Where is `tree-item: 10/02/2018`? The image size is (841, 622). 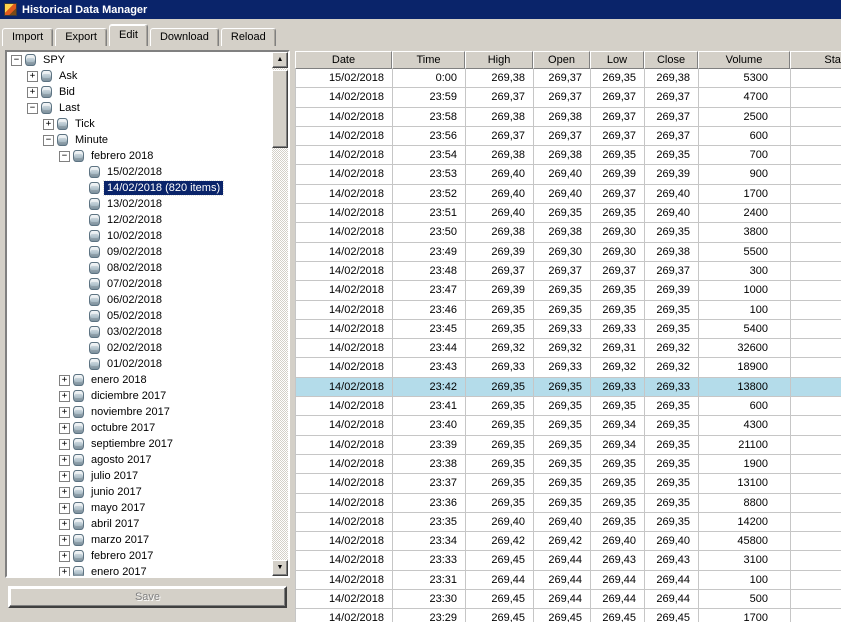 tree-item: 10/02/2018 is located at coordinates (139, 236).